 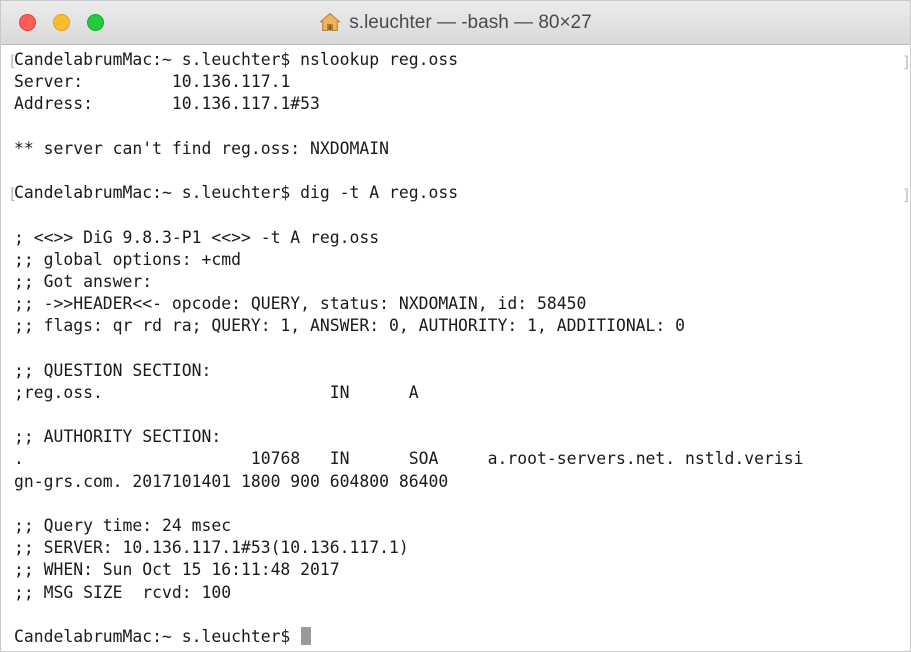 I want to click on line-text: ;; Got answer:, so click(x=83, y=281).